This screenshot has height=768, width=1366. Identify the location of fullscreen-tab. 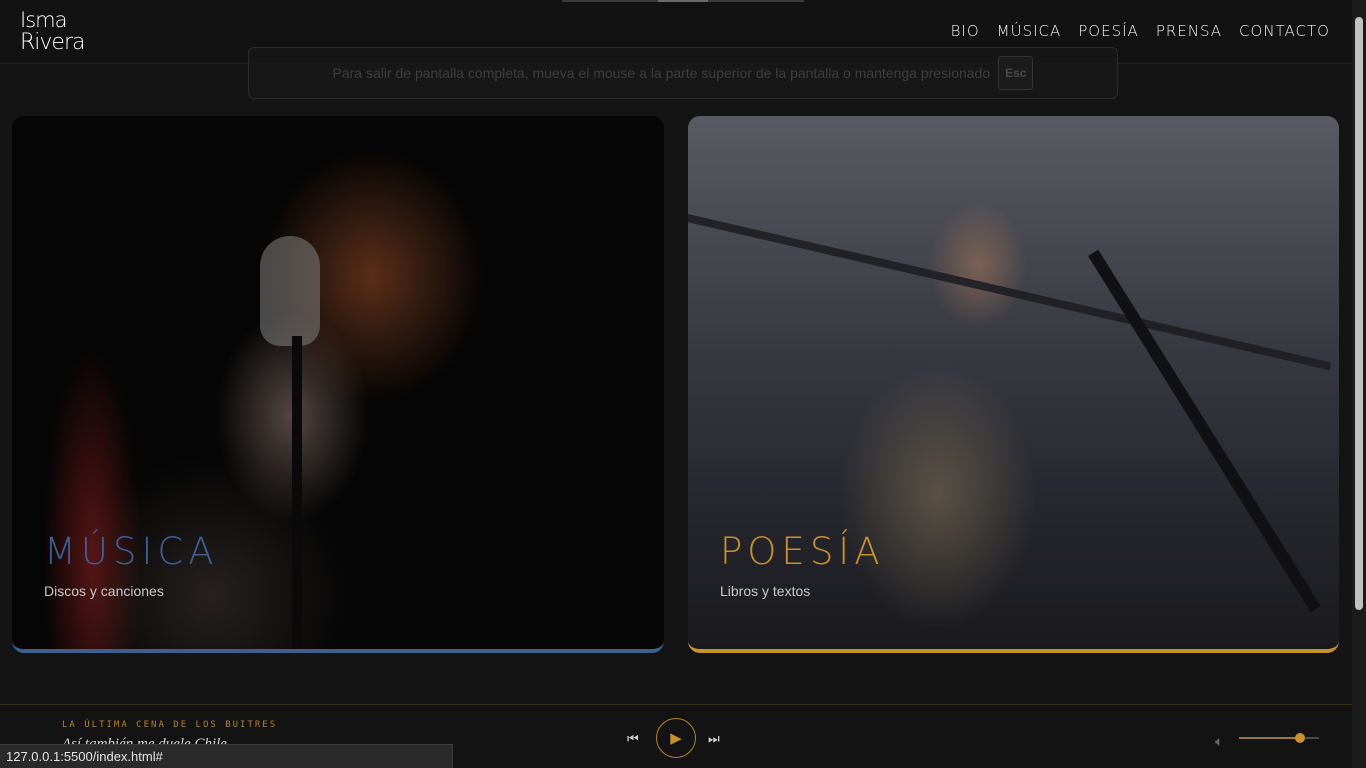
(683, 1).